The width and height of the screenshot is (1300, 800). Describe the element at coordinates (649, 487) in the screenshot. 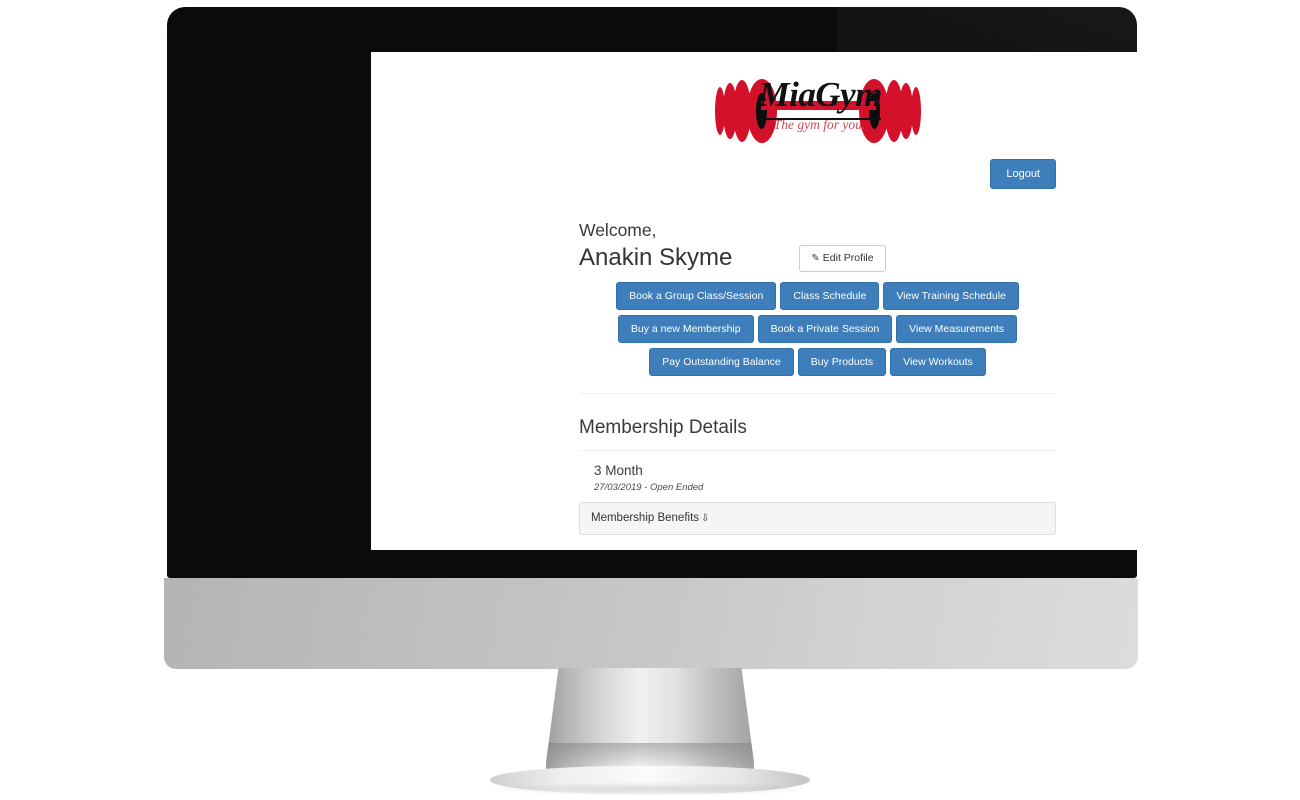

I see `membership-plan-dates: 27/03/2019 - Open Ended` at that location.